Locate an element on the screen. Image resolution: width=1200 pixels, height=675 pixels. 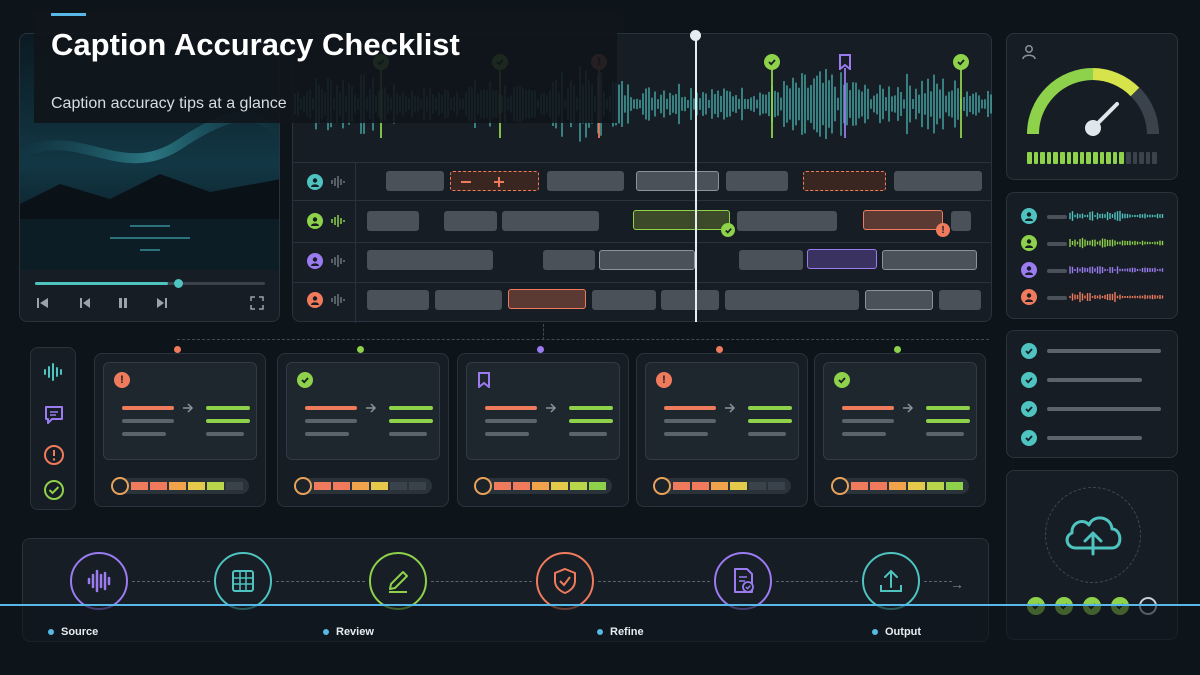
pipeline-arrow: → is located at coordinates (957, 584).